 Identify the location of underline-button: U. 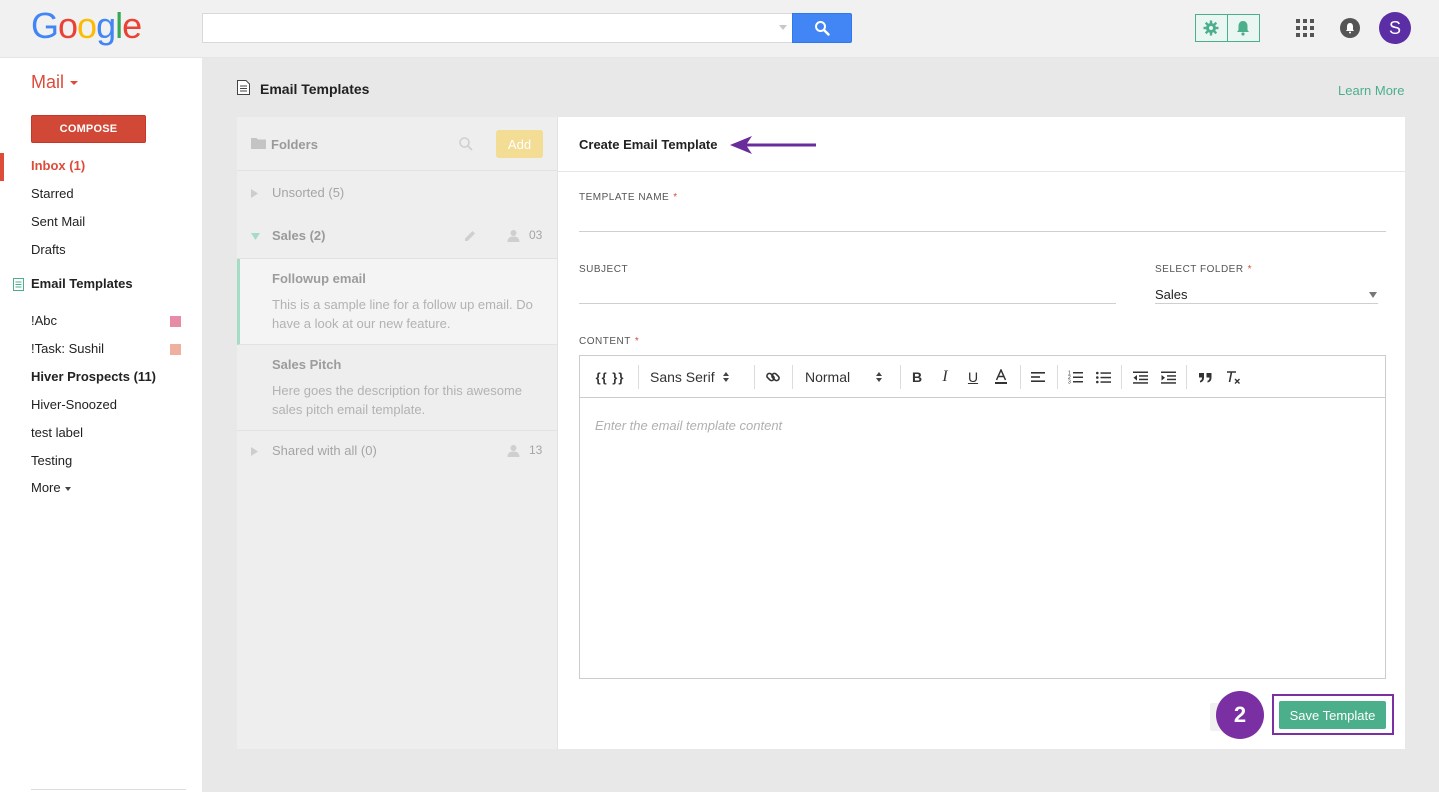
(973, 377).